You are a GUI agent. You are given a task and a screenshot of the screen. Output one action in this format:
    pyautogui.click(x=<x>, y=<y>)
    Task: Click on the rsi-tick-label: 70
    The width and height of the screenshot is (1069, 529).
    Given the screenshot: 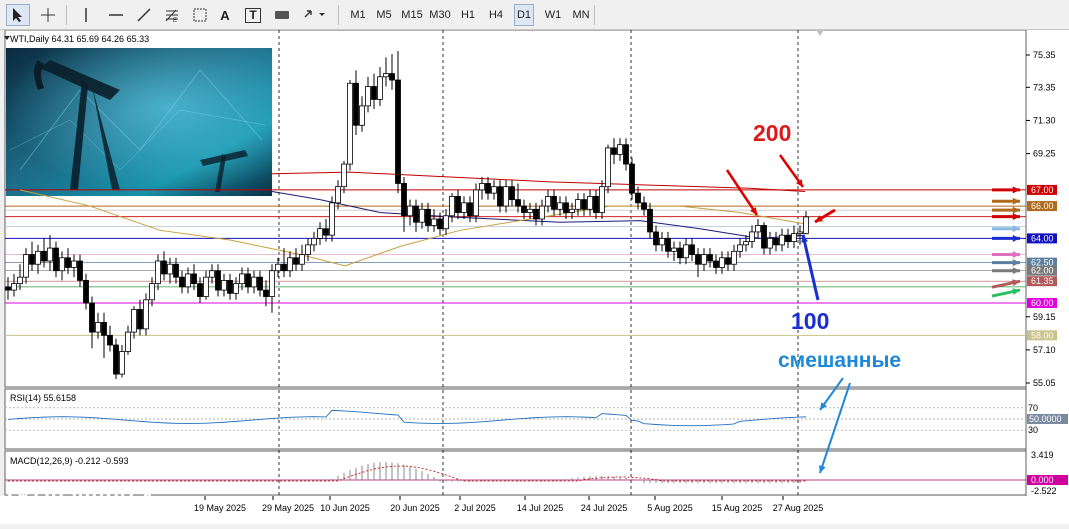 What is the action you would take?
    pyautogui.click(x=1033, y=408)
    